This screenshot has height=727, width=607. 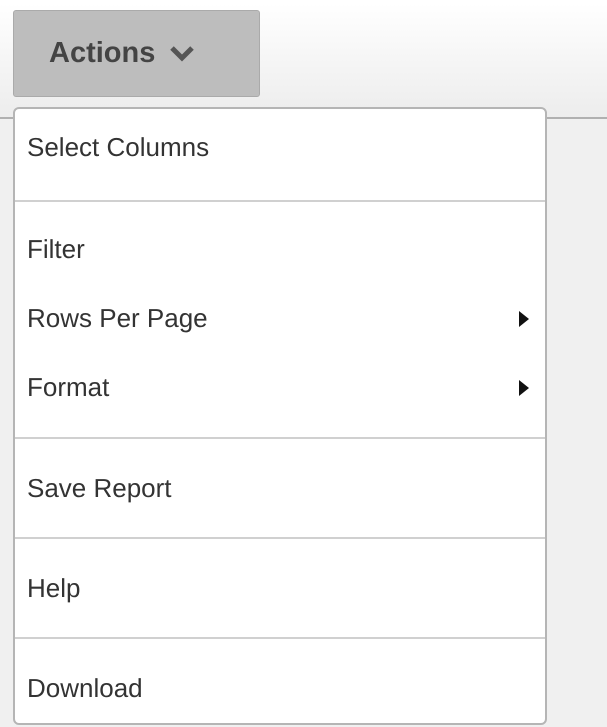 What do you see at coordinates (280, 488) in the screenshot?
I see `menu-item: Save Report` at bounding box center [280, 488].